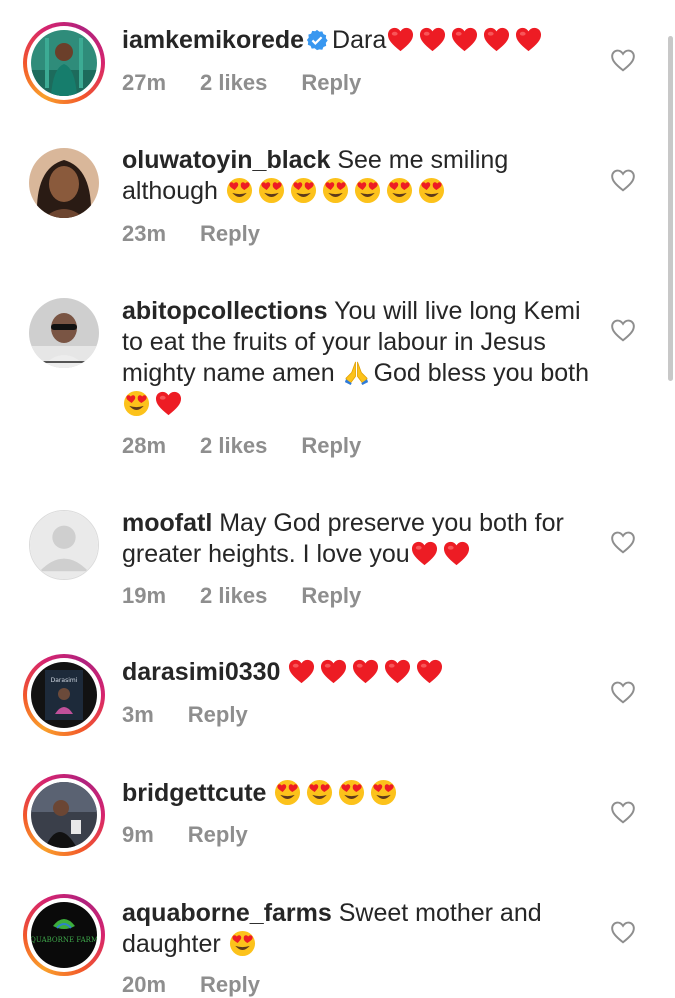  I want to click on scrollbar, so click(670, 208).